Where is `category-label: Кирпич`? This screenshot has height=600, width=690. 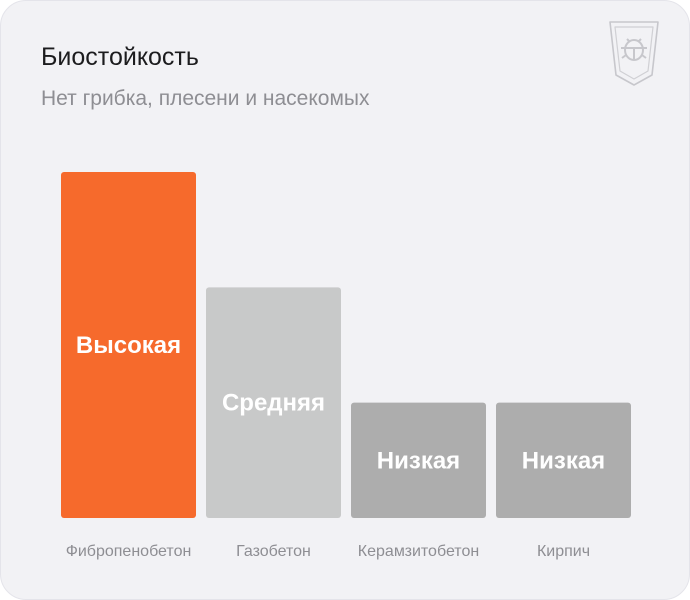
category-label: Кирпич is located at coordinates (563, 551).